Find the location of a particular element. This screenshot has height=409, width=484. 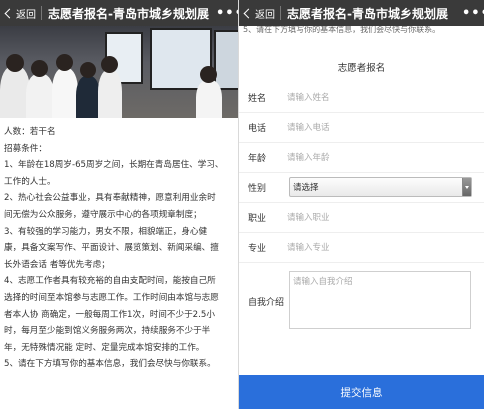

dropdown-arrow-icon is located at coordinates (466, 187).